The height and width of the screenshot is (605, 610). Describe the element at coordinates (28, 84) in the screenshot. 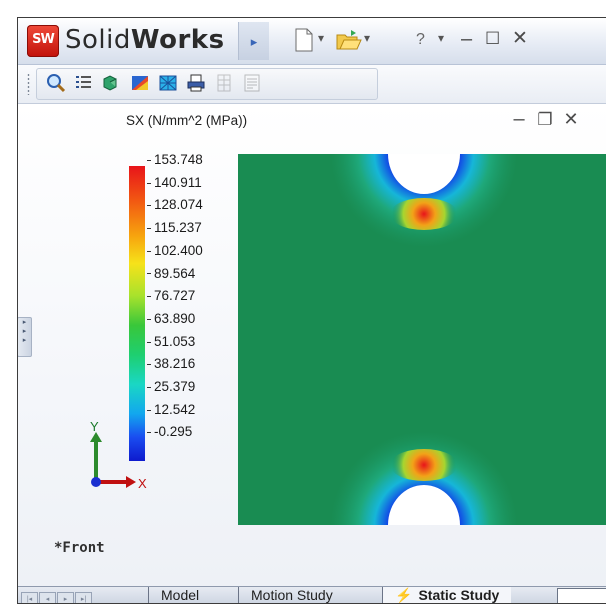

I see `toolbar-grip` at that location.